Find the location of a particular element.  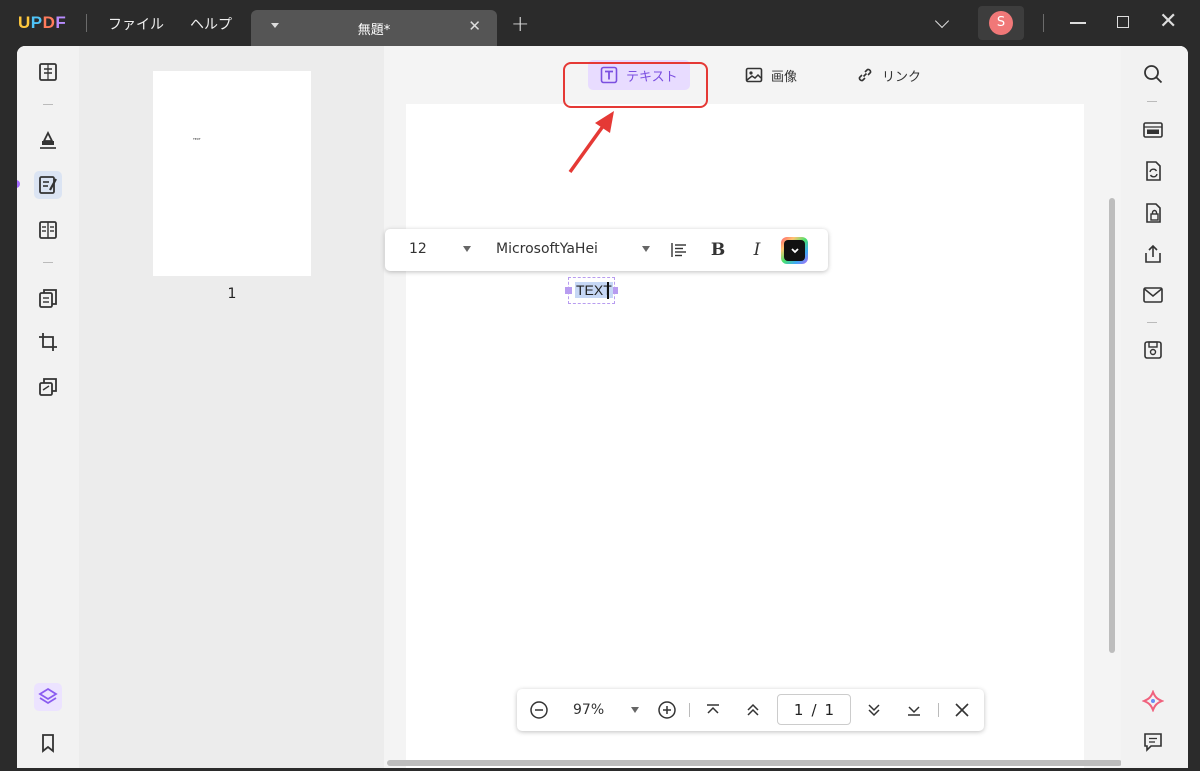

convert-icon is located at coordinates (1153, 171).